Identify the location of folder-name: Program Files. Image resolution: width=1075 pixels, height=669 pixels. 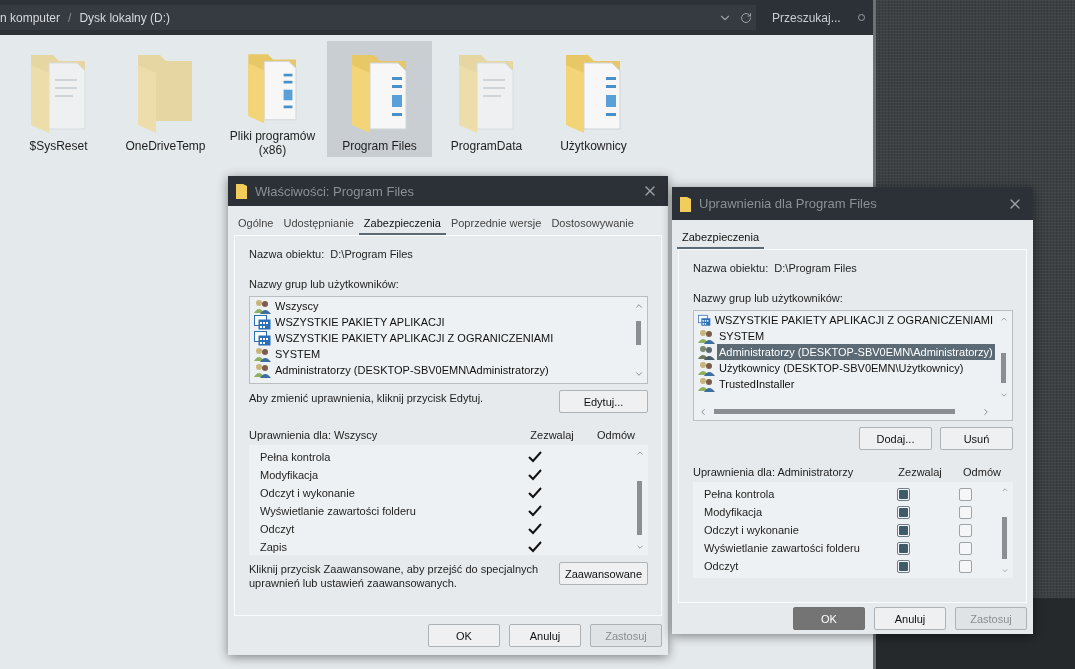
(379, 146).